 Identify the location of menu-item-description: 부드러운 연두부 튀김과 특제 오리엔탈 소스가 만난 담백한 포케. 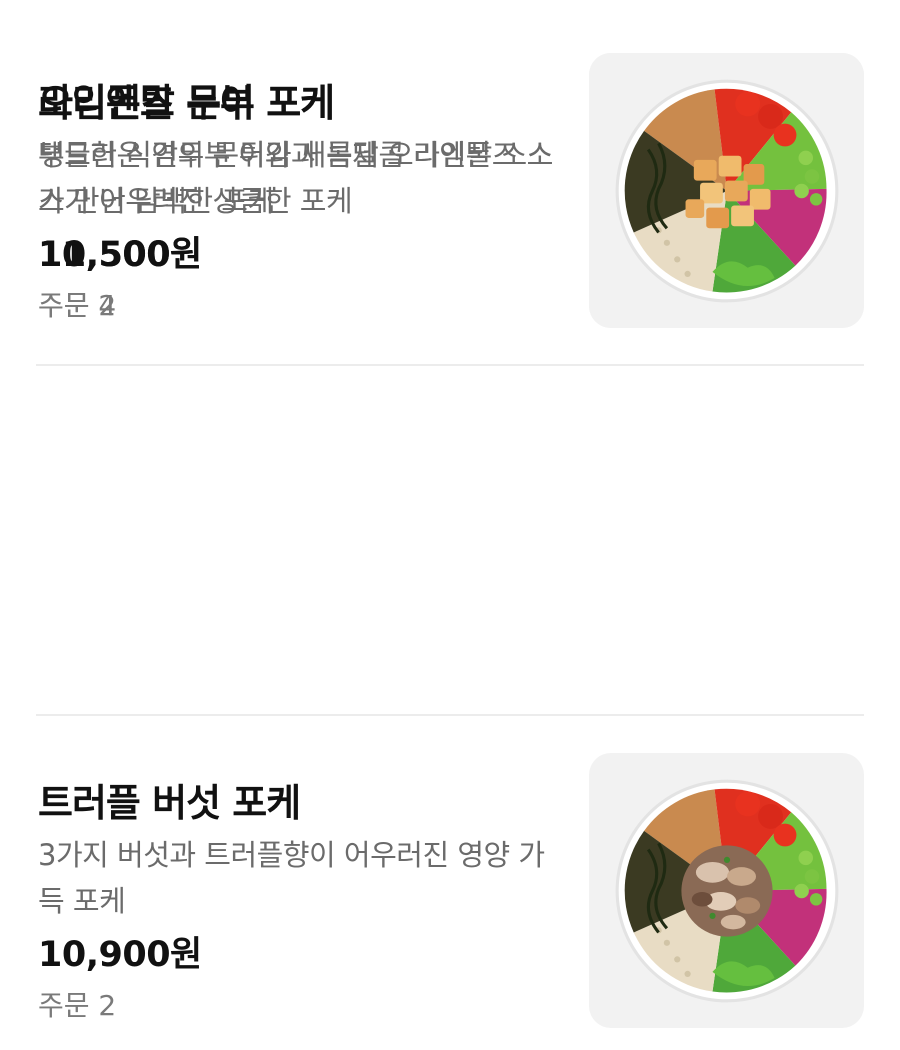
(295, 178).